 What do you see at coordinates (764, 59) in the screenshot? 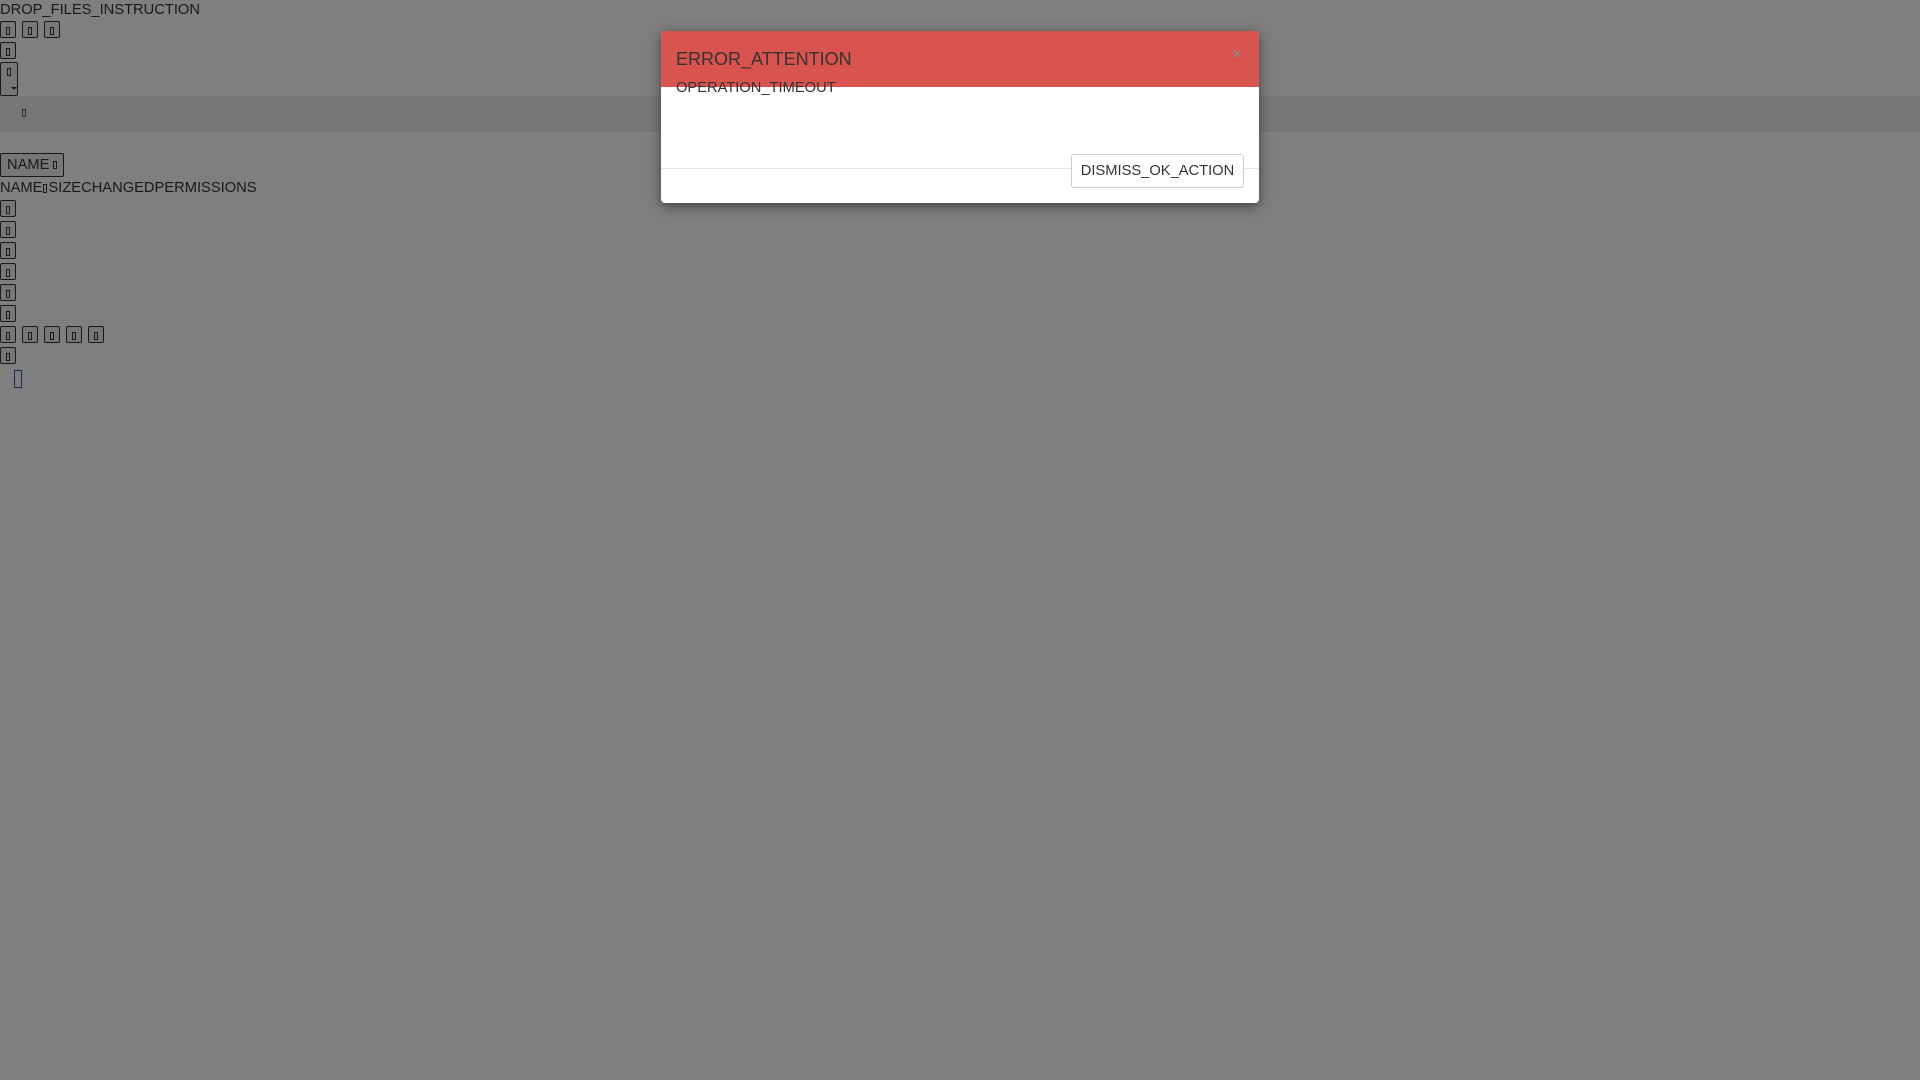
I see `error-dialog-title: ERROR_ATTENTION` at bounding box center [764, 59].